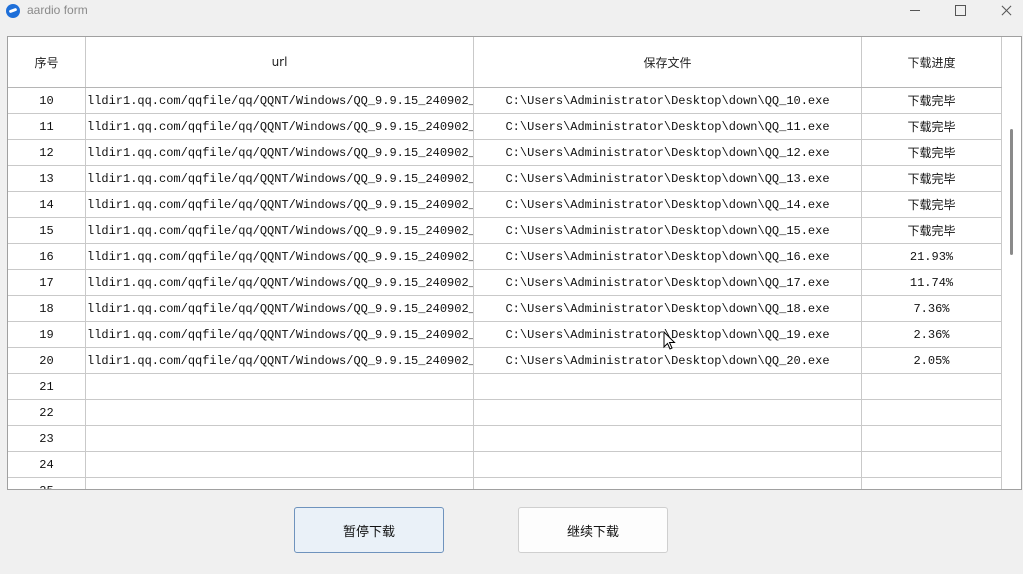  What do you see at coordinates (47, 126) in the screenshot?
I see `cell-no: 11` at bounding box center [47, 126].